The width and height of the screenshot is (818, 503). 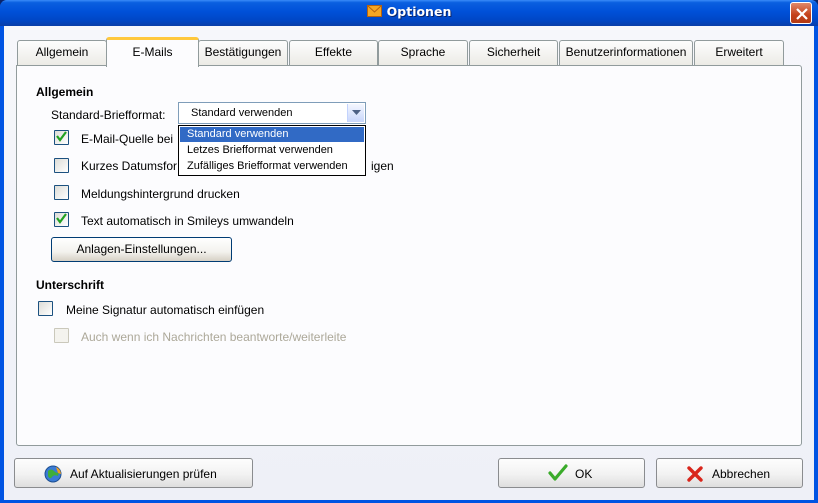 I want to click on short-date-label: Kurzes Datumsfor, so click(x=129, y=166).